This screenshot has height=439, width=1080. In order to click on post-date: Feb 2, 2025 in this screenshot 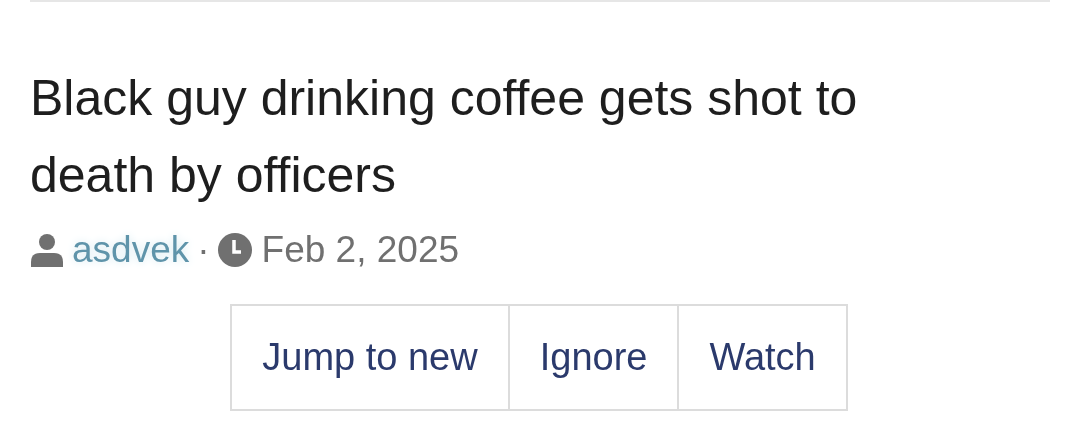, I will do `click(360, 250)`.